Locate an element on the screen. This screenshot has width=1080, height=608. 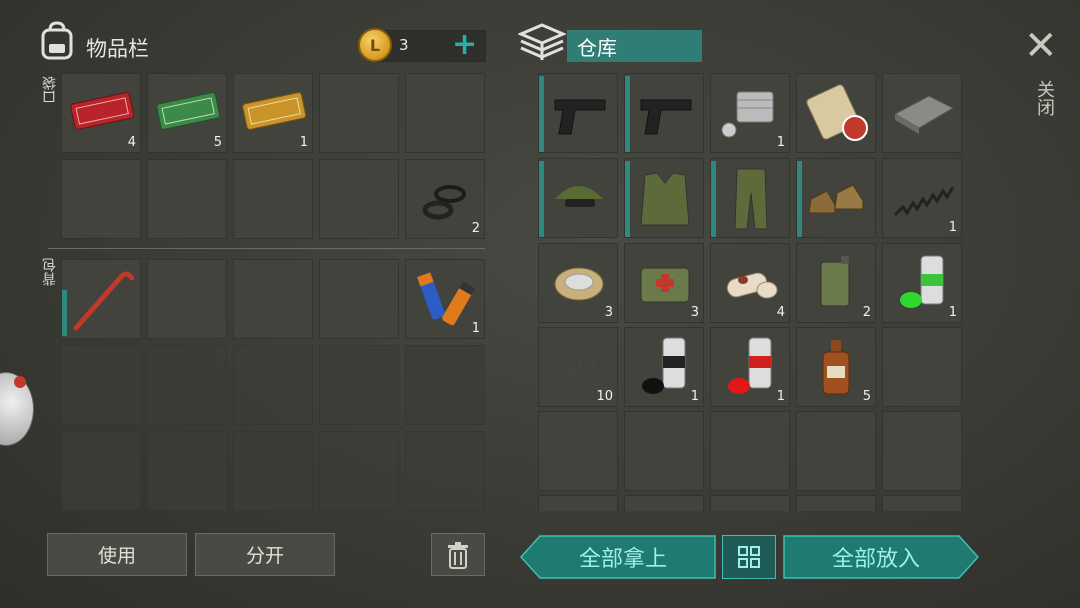
warehouse-slot-jerrycan: 2 is located at coordinates (836, 283).